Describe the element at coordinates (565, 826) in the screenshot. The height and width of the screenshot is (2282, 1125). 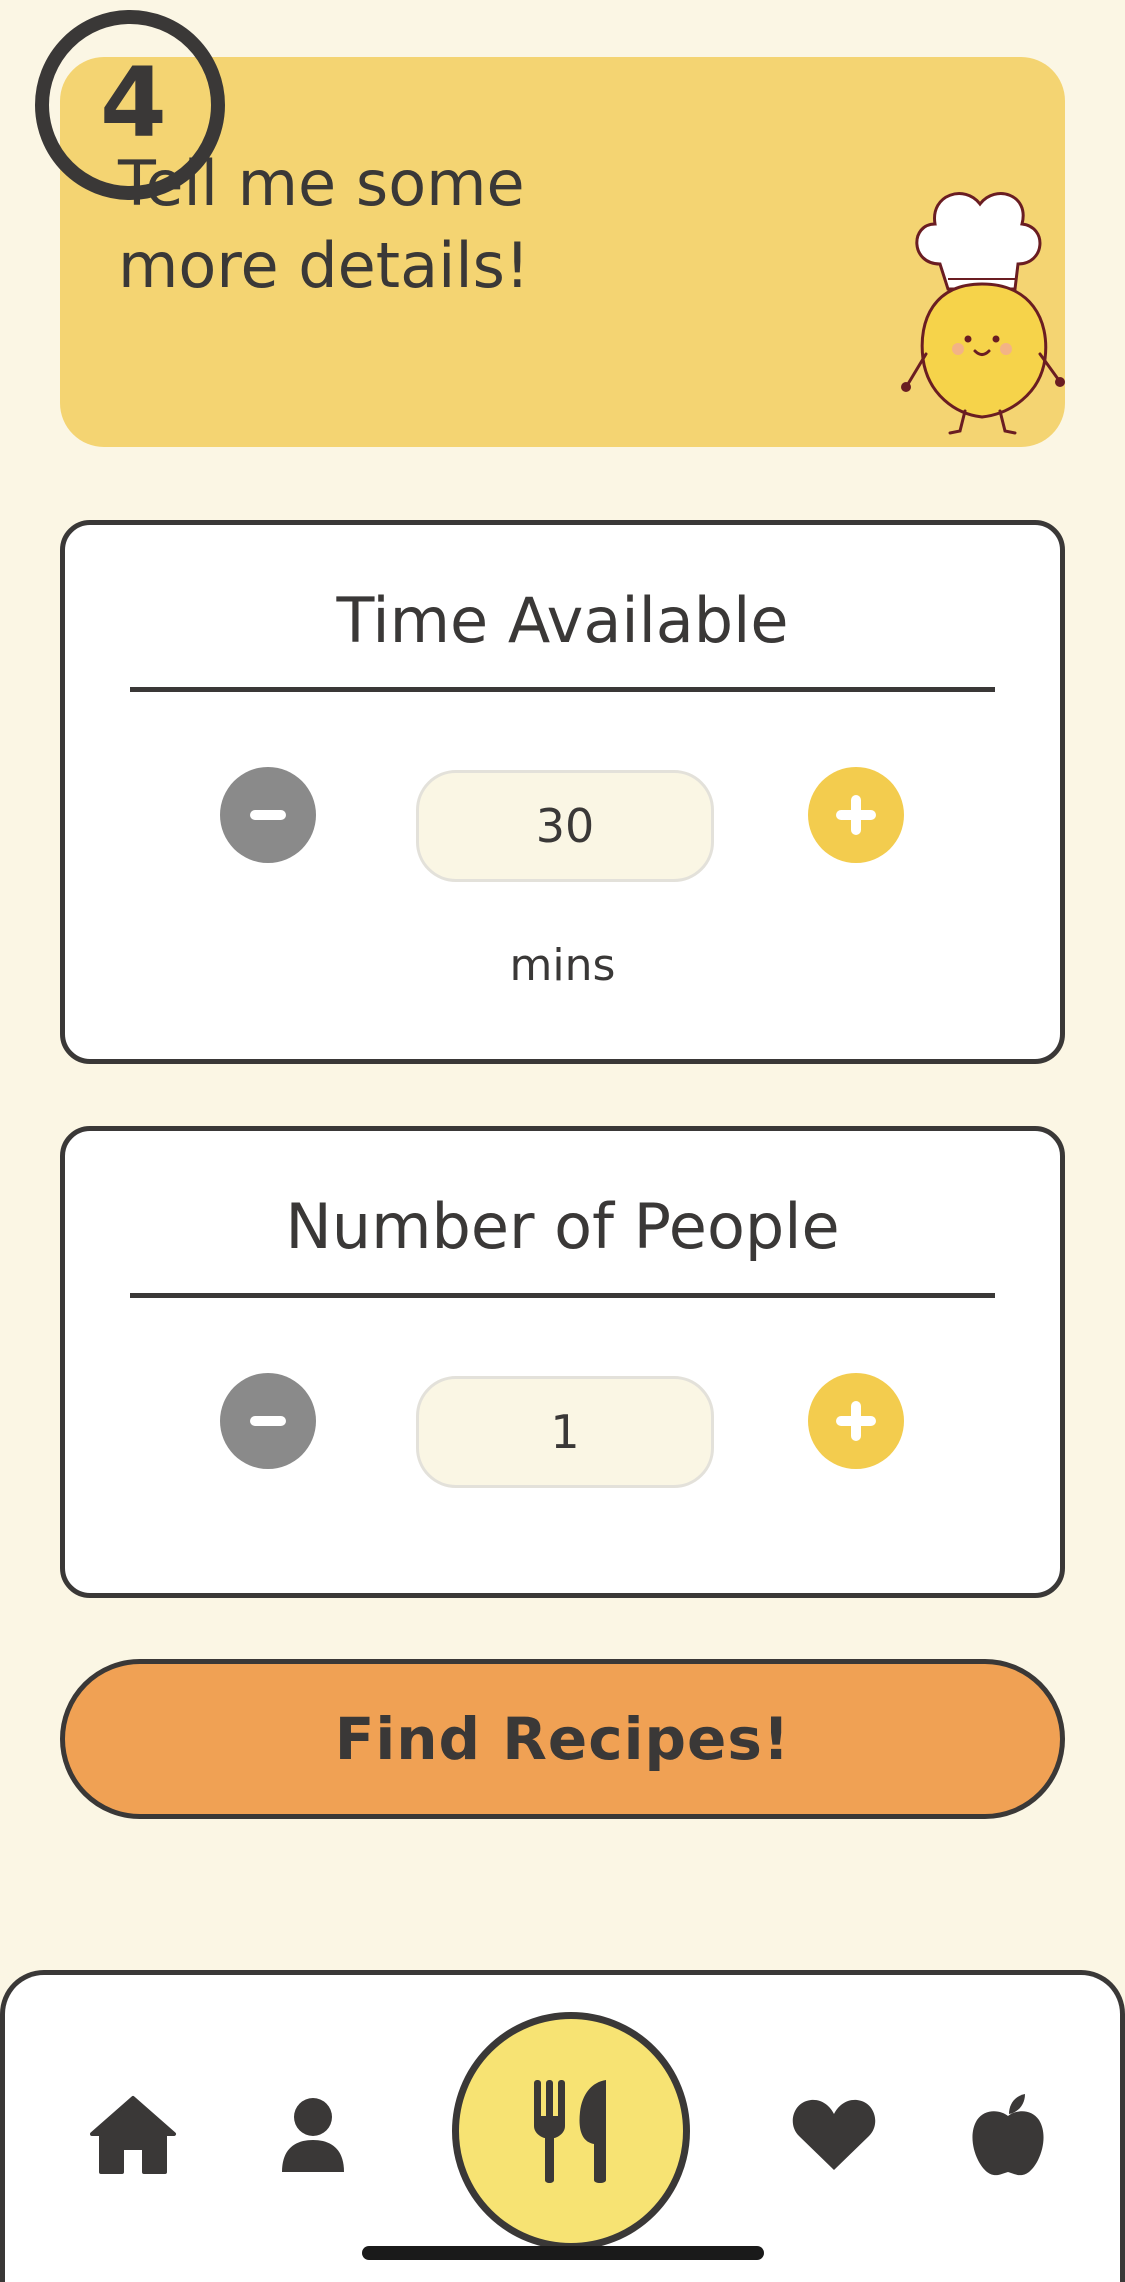
I see `time-value-field: 30` at that location.